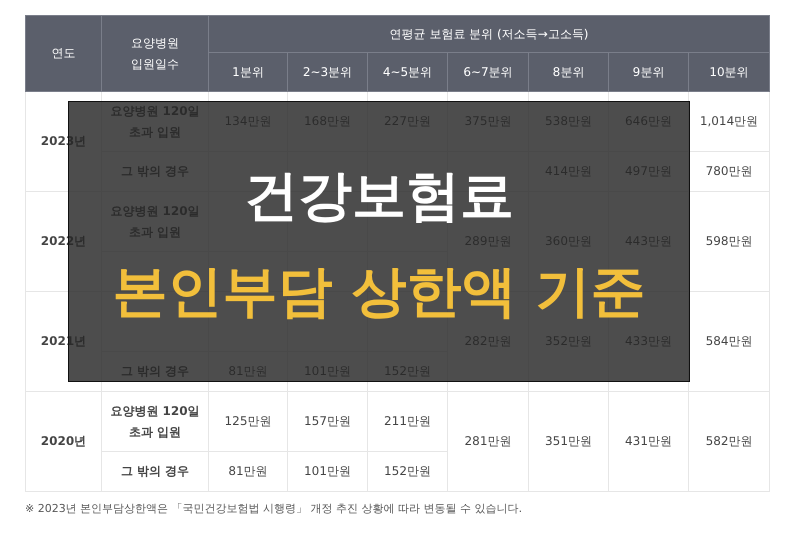  Describe the element at coordinates (248, 472) in the screenshot. I see `table-cell: 81만원` at that location.